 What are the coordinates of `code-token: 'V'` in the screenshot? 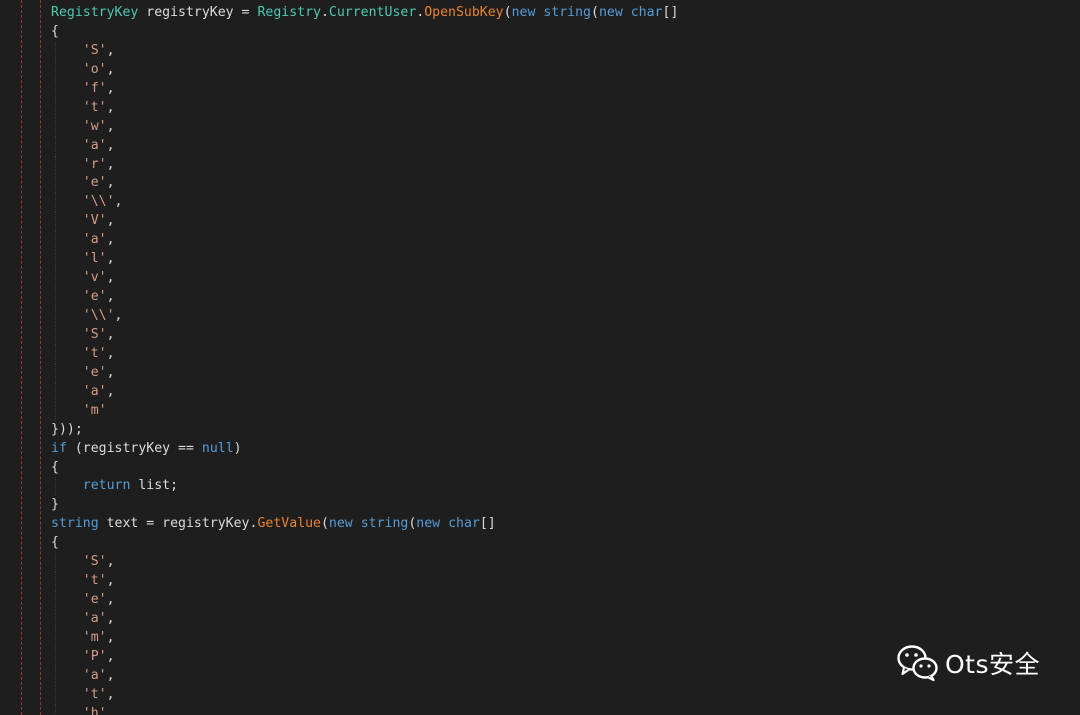 It's located at (94, 221).